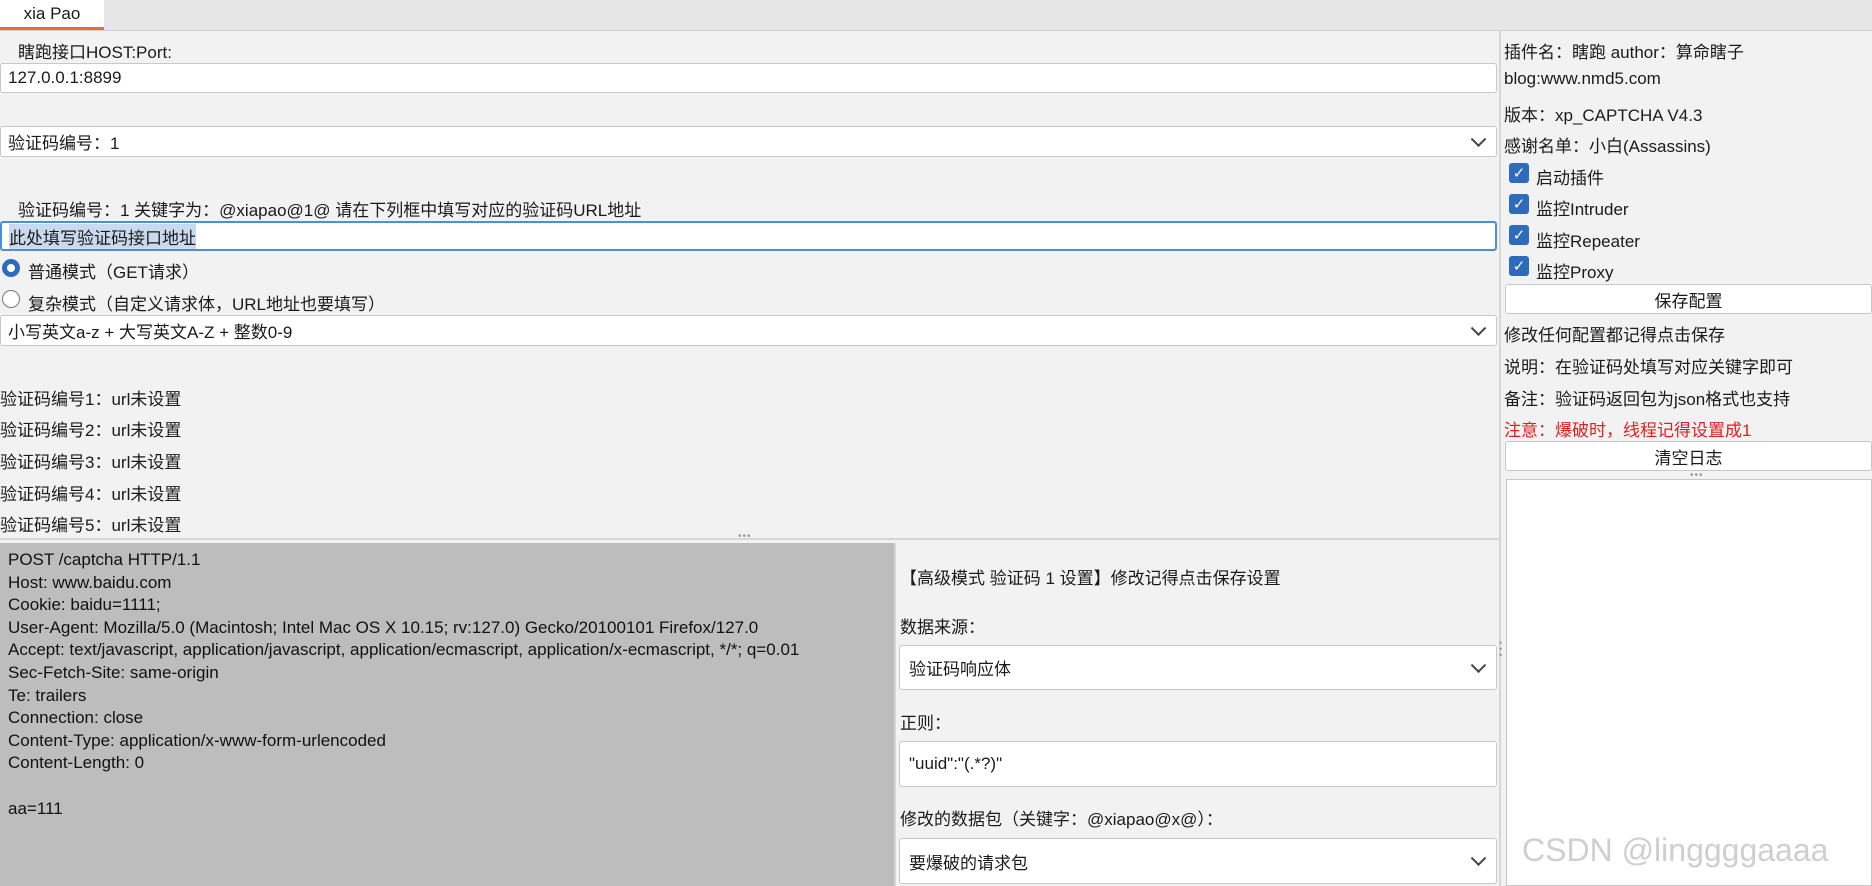 The width and height of the screenshot is (1872, 886). I want to click on host-label: 瞎跑接口HOST:Port:, so click(95, 52).